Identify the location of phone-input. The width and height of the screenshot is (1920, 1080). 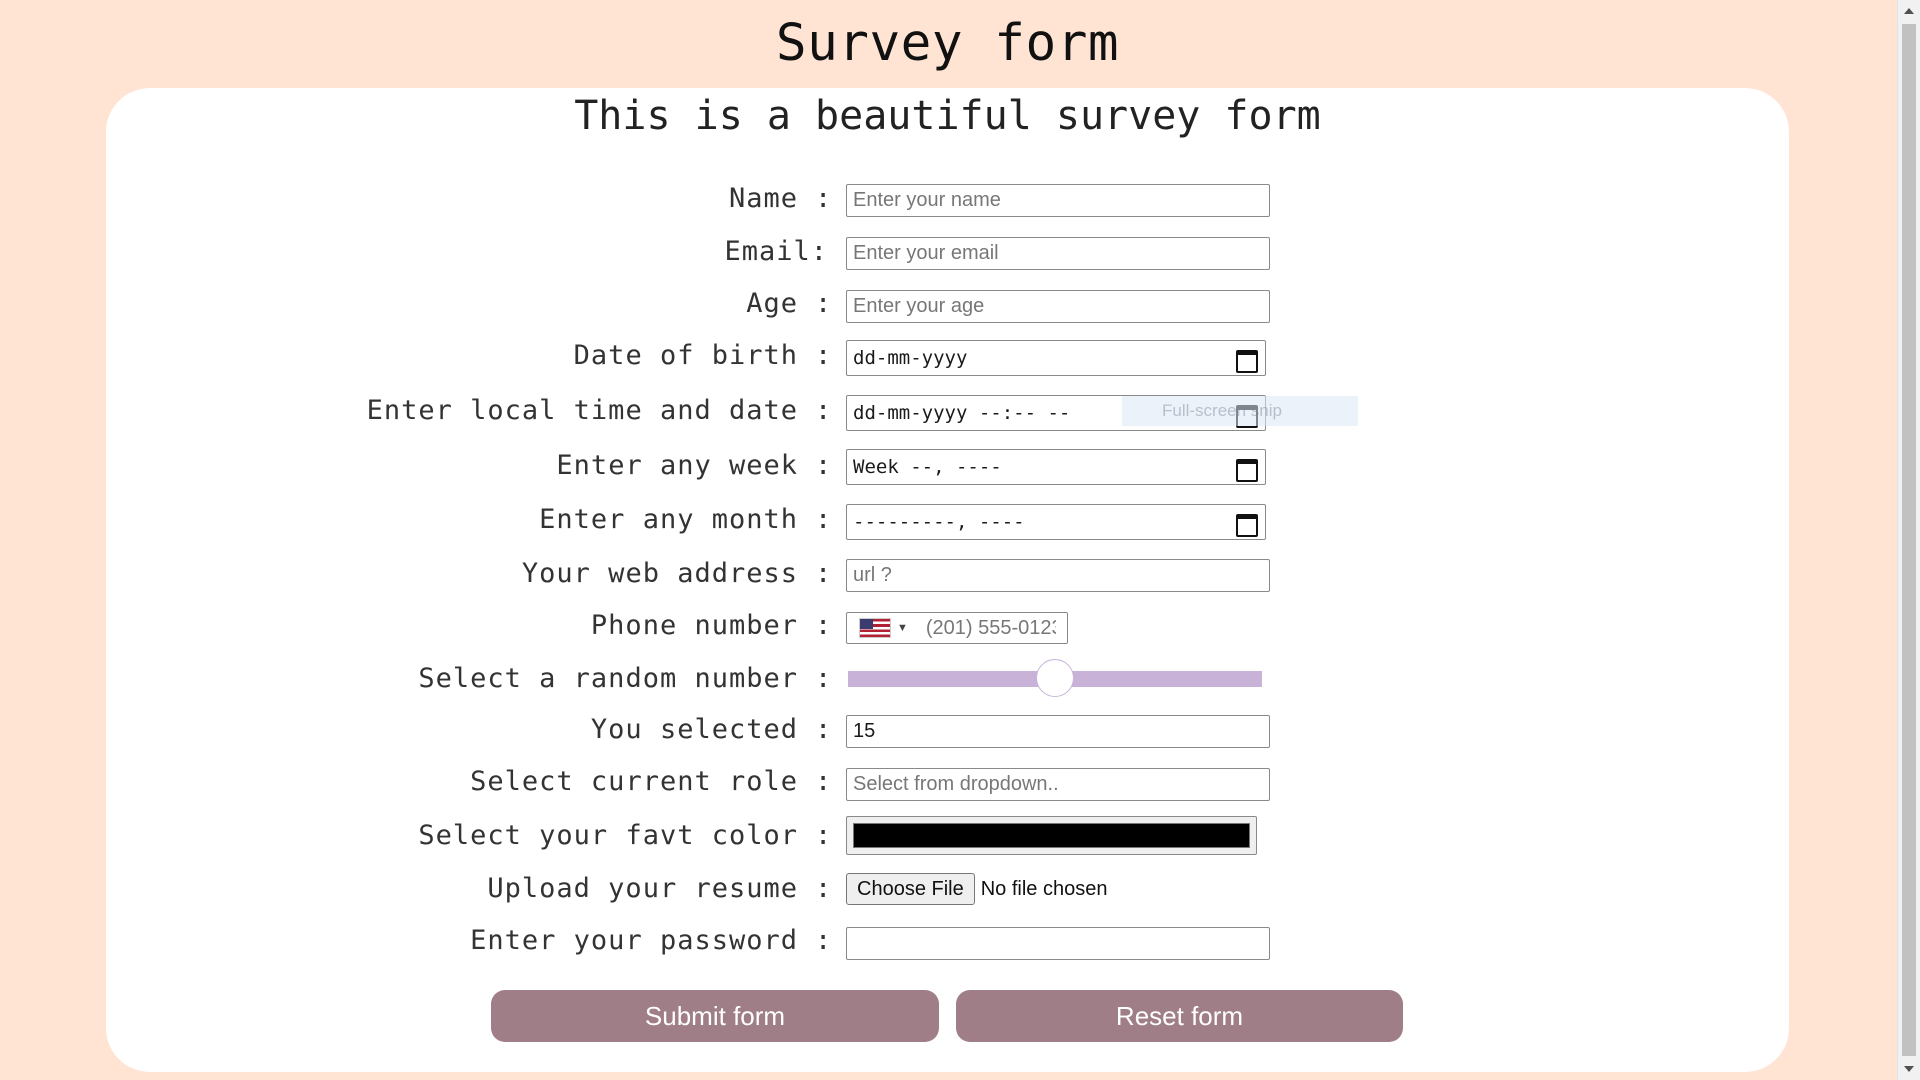
(990, 628).